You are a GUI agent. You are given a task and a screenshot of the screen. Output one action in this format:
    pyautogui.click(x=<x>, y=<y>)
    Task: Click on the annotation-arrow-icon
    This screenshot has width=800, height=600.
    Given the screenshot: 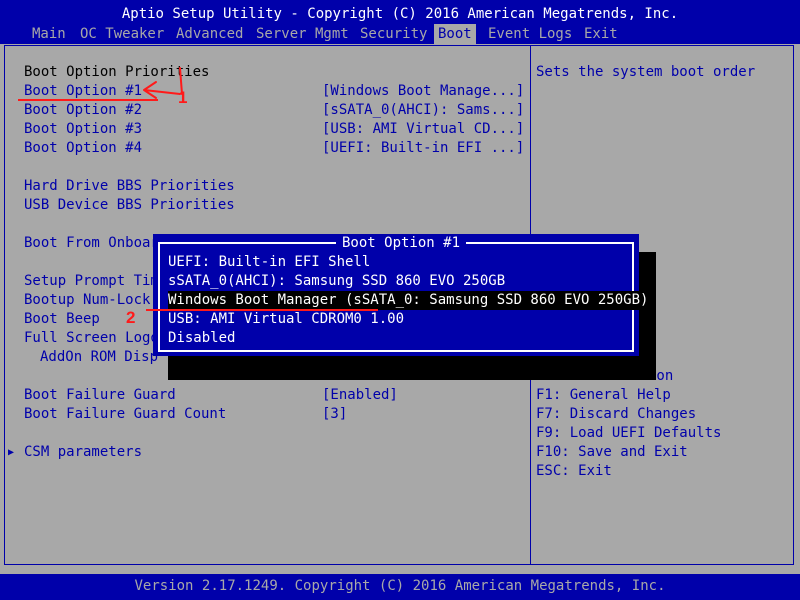 What is the action you would take?
    pyautogui.click(x=163, y=83)
    